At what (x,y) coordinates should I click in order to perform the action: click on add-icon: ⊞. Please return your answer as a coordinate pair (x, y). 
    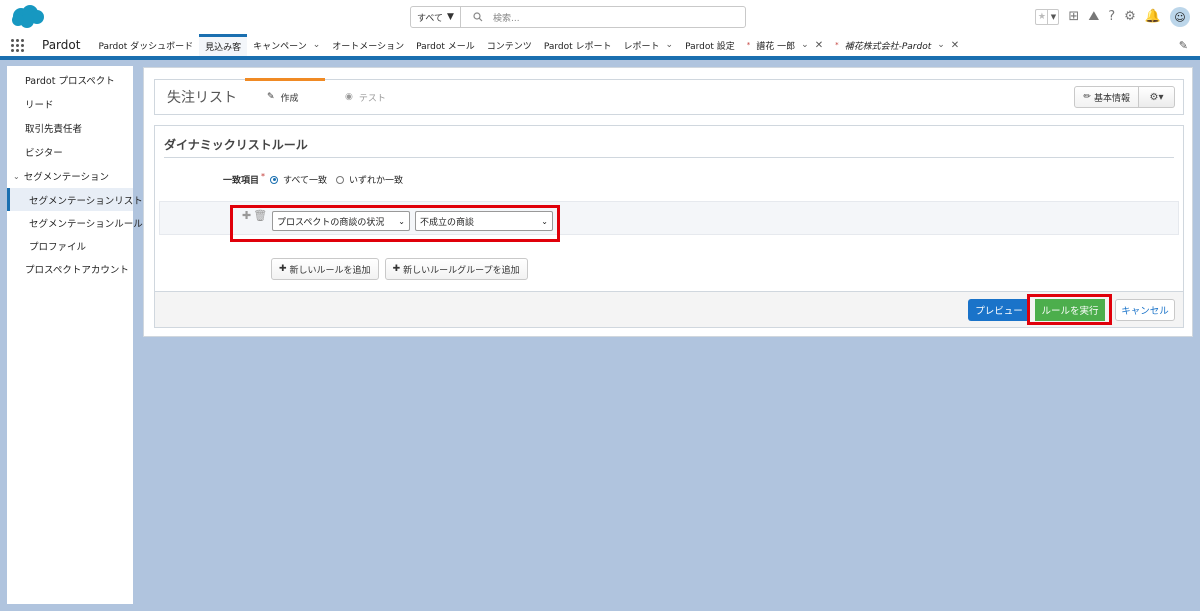
    Looking at the image, I should click on (1073, 17).